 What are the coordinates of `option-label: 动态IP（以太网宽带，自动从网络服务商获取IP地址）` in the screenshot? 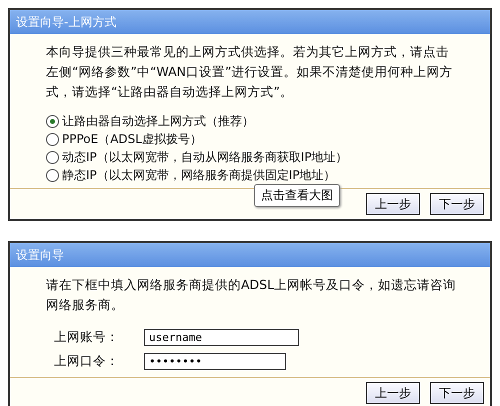 It's located at (205, 157).